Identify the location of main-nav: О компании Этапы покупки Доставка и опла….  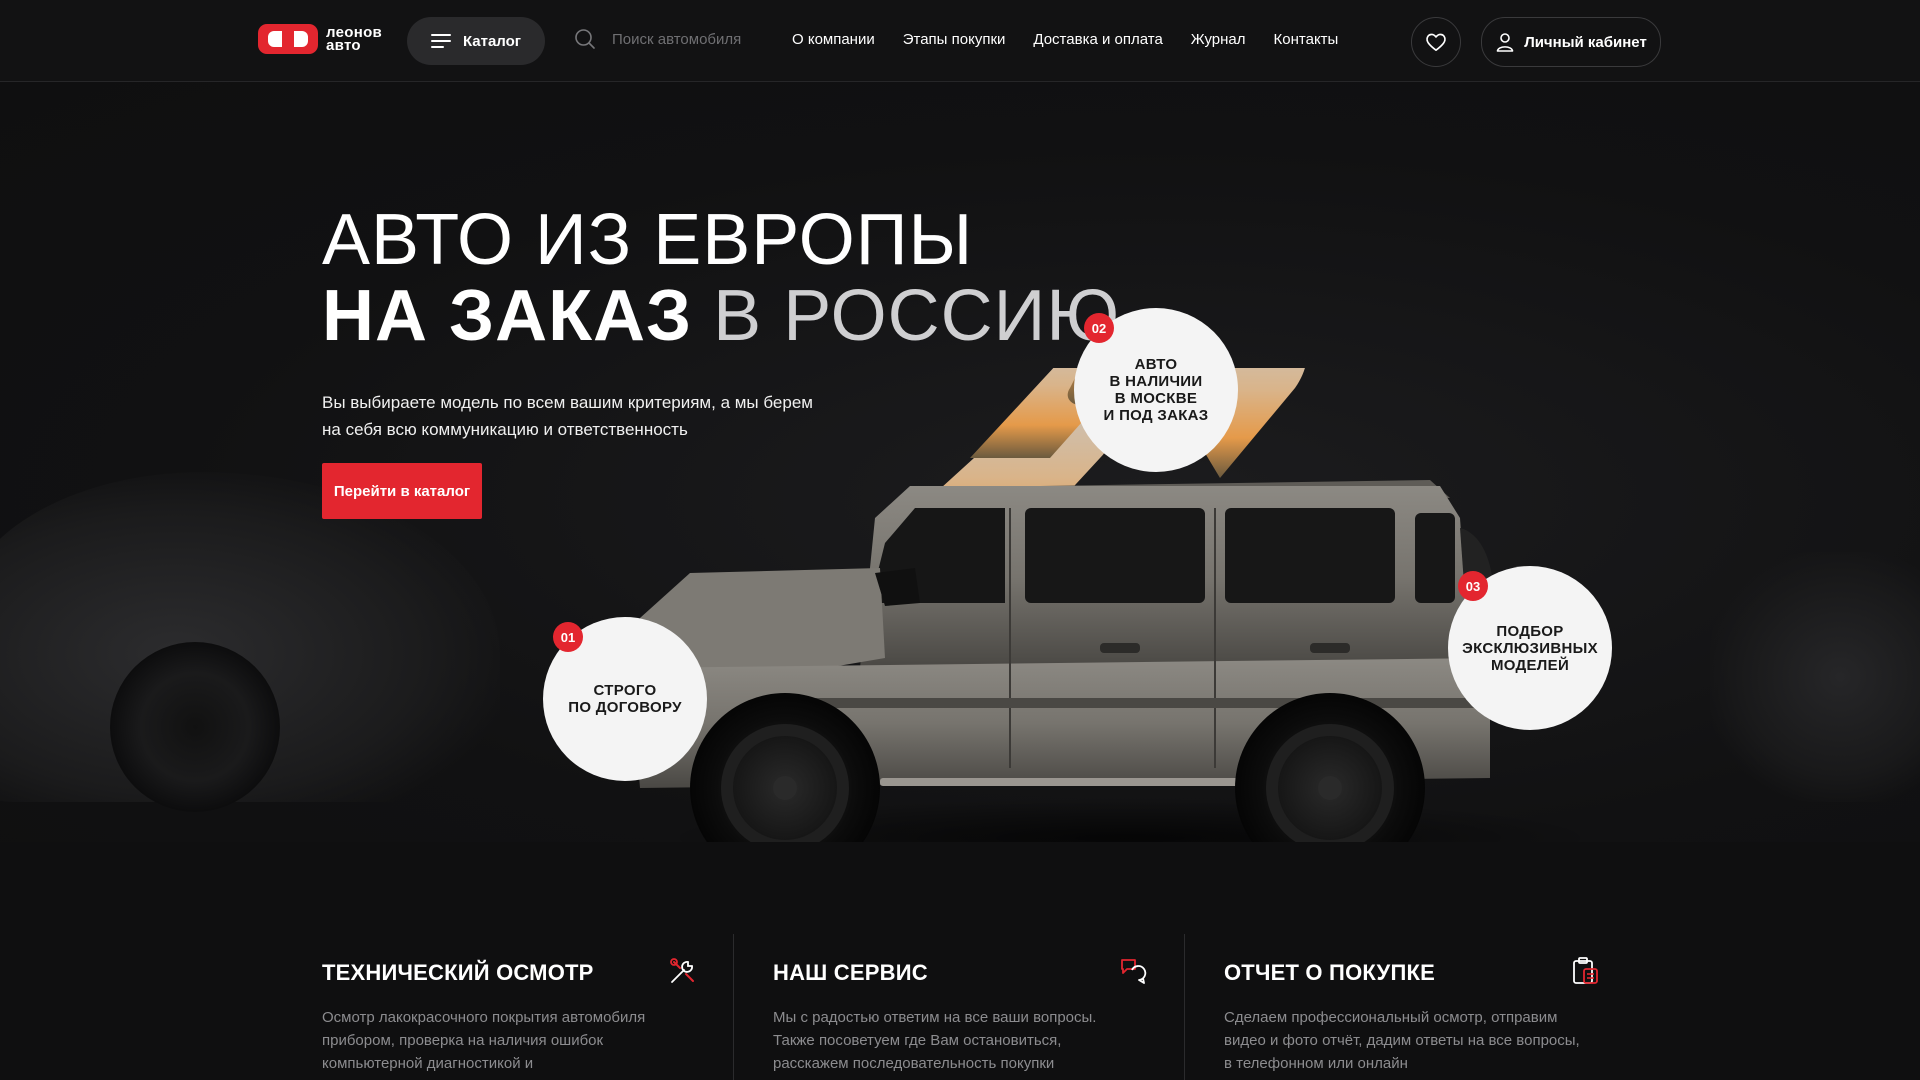
(1065, 39).